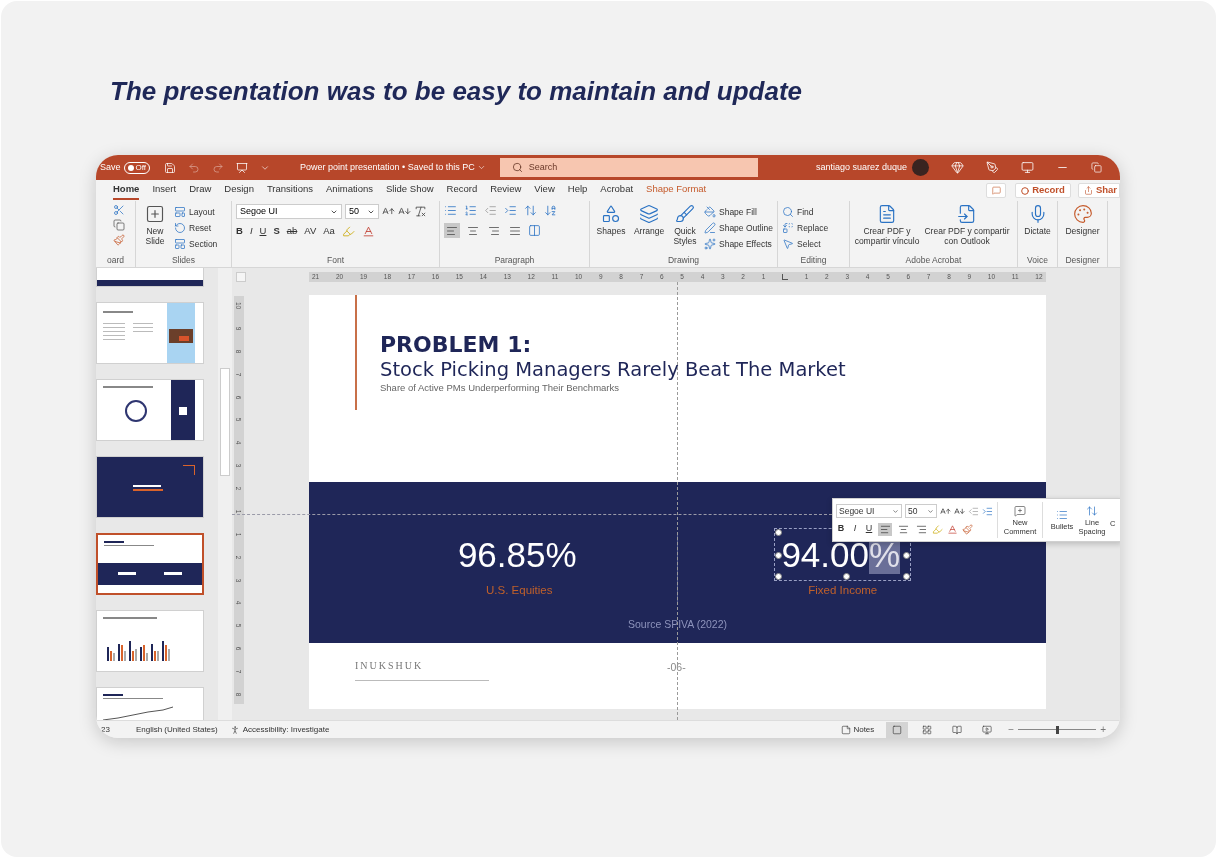  Describe the element at coordinates (200, 190) in the screenshot. I see `ribbon-tab: Draw` at that location.